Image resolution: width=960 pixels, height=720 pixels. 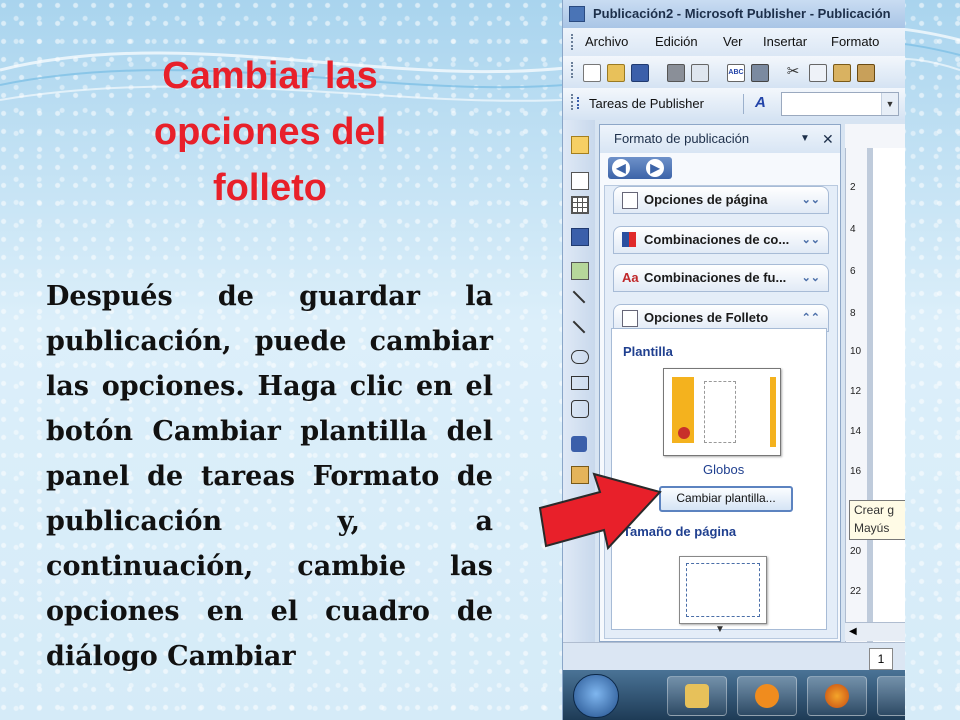 I want to click on document-area, so click(x=886, y=395).